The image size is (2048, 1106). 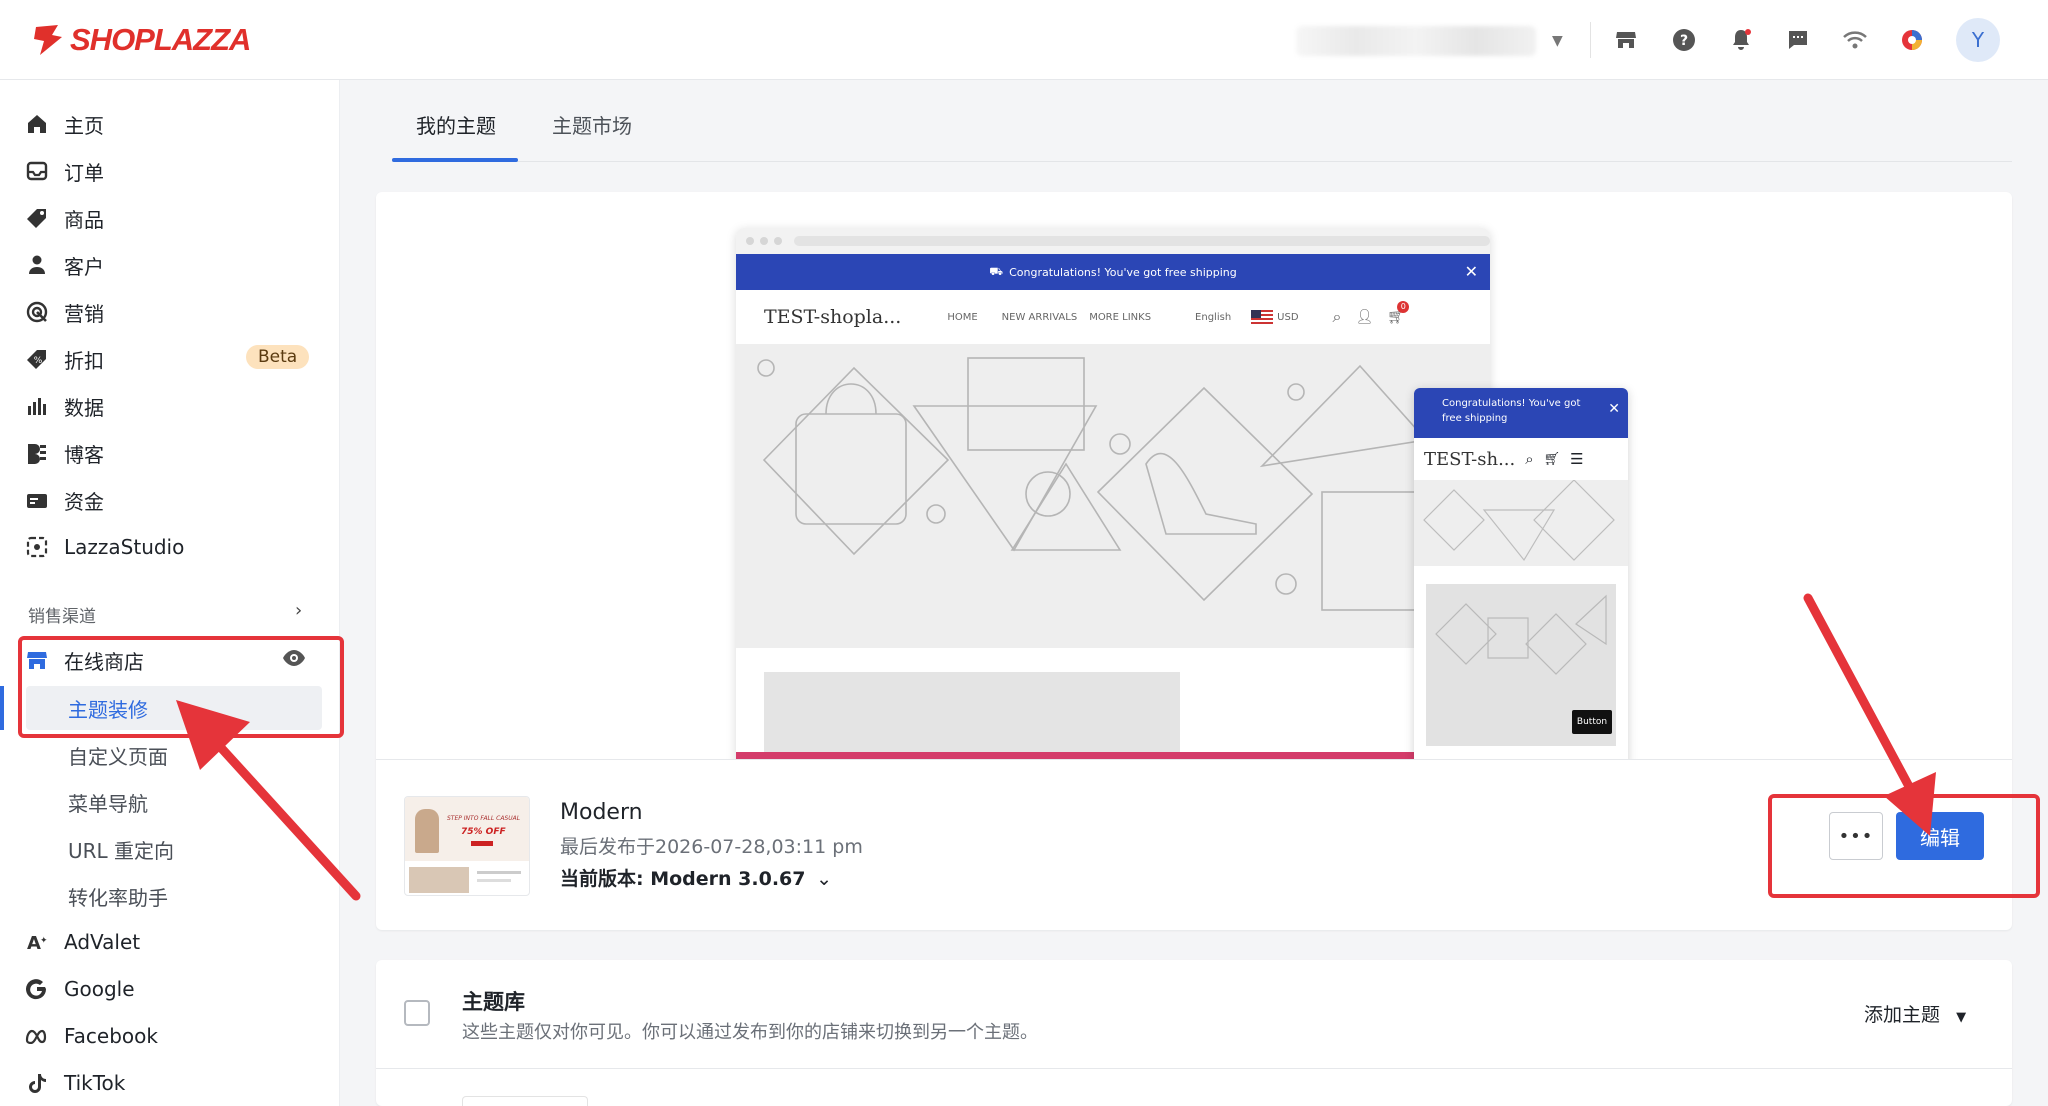 I want to click on us-flag-icon, so click(x=1262, y=317).